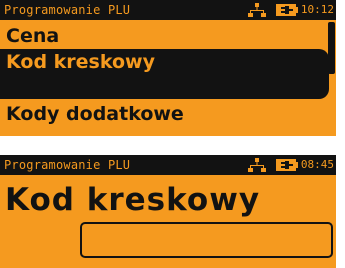  What do you see at coordinates (80, 62) in the screenshot?
I see `selected-item-label: Kod kreskowy` at bounding box center [80, 62].